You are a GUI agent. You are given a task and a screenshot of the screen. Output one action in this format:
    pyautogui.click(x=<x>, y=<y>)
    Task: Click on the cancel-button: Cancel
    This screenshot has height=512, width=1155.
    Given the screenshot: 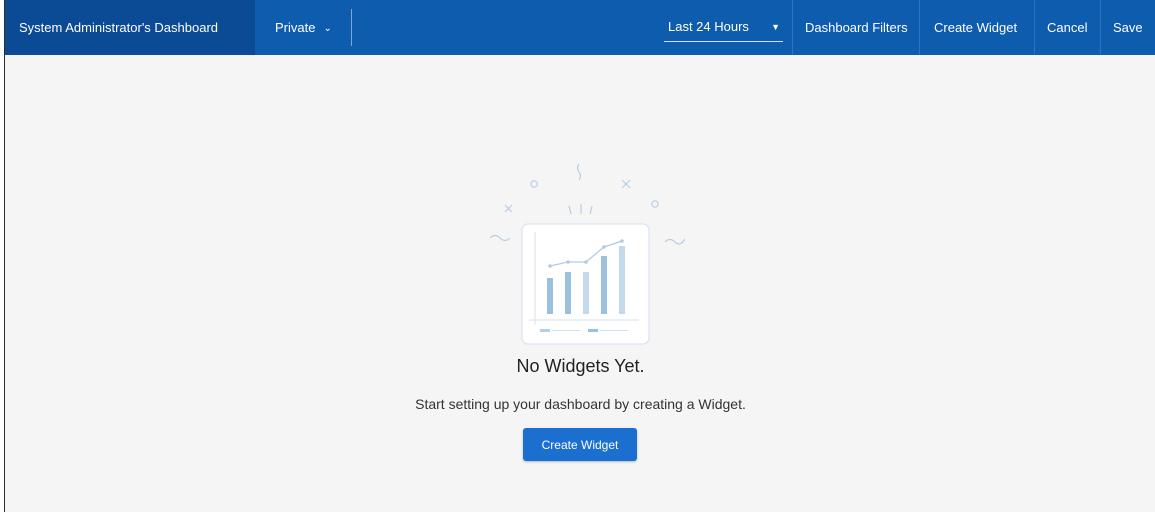 What is the action you would take?
    pyautogui.click(x=1067, y=27)
    